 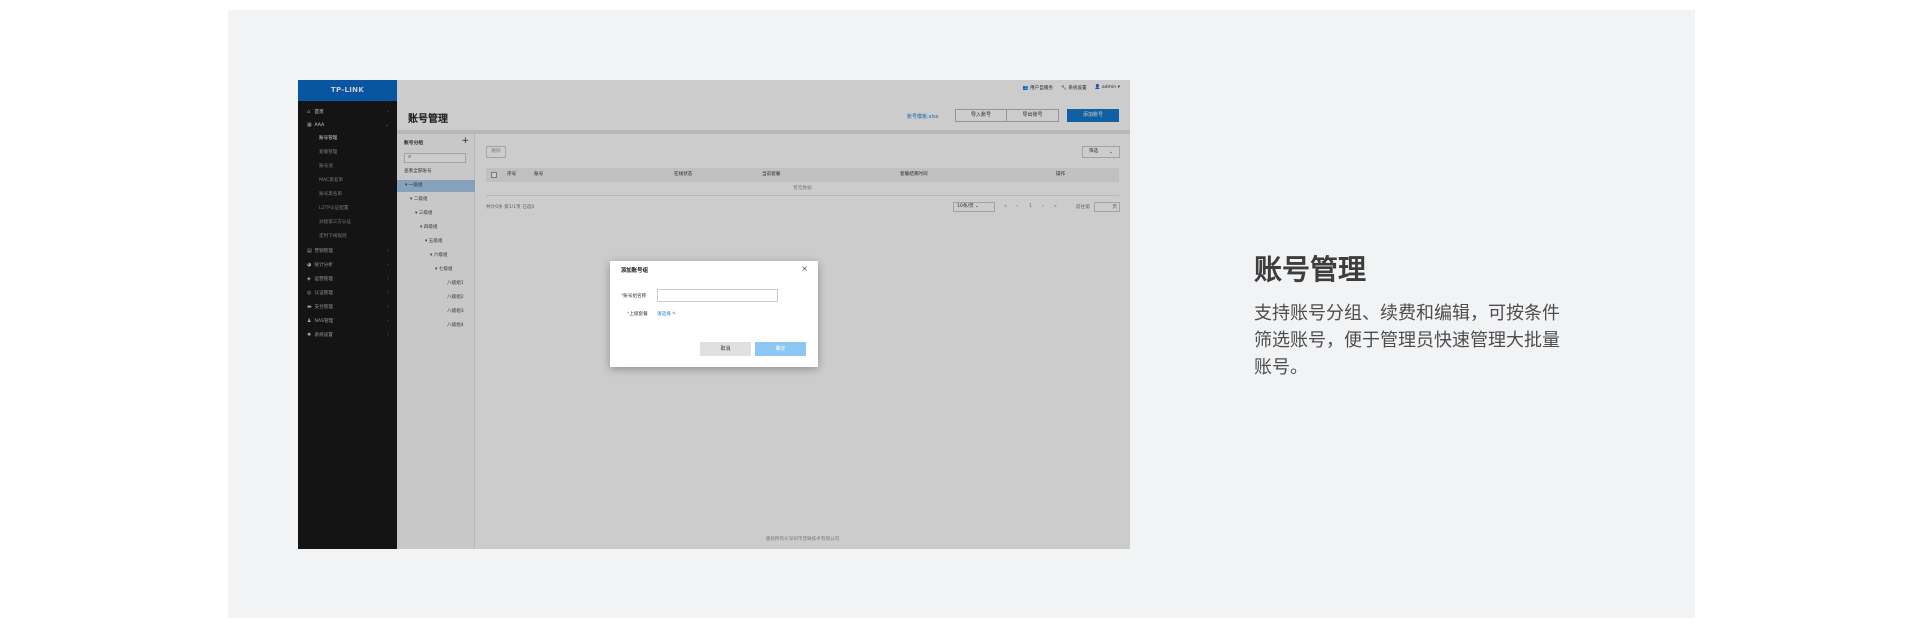 I want to click on select-parent-link: 请选择 ✎, so click(x=666, y=314).